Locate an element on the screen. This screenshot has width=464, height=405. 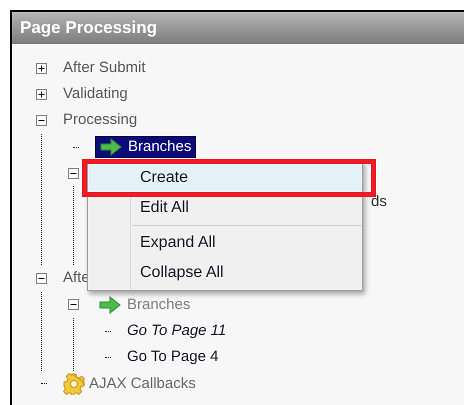
tree-item-label: Go To Page 4 is located at coordinates (172, 357).